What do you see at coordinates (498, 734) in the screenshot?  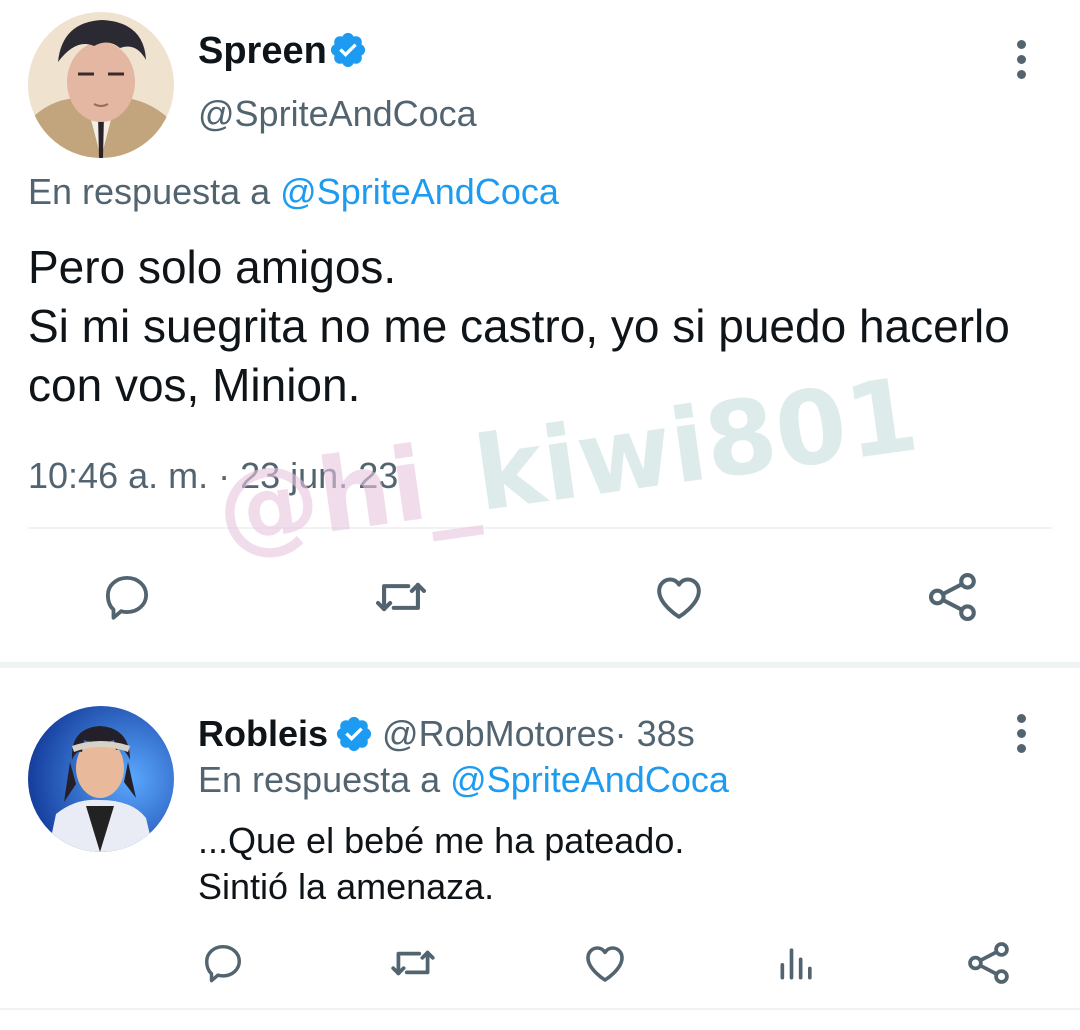 I see `author-handle: @RobMotores` at bounding box center [498, 734].